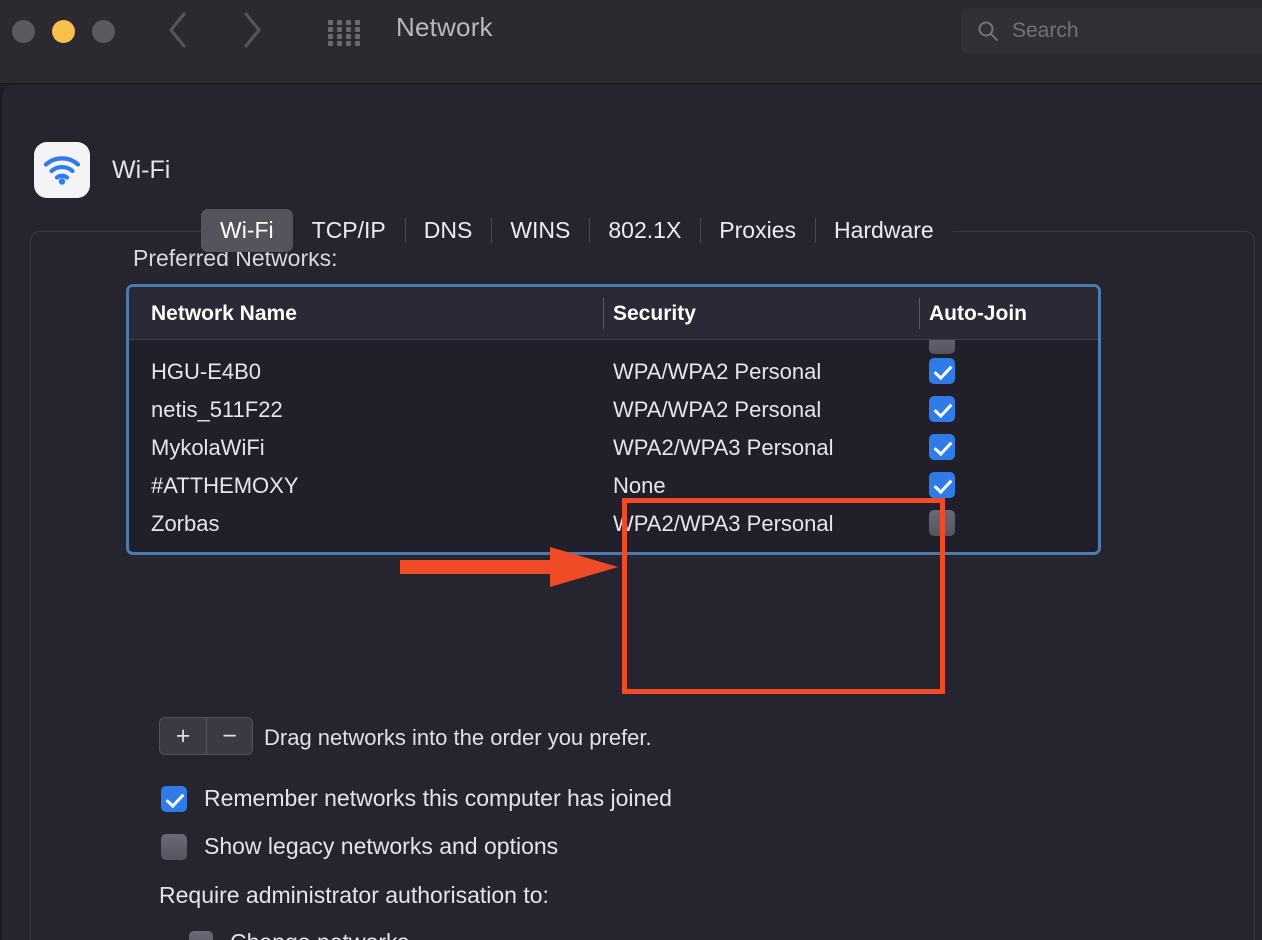  I want to click on add-remove-button-group: + −, so click(206, 736).